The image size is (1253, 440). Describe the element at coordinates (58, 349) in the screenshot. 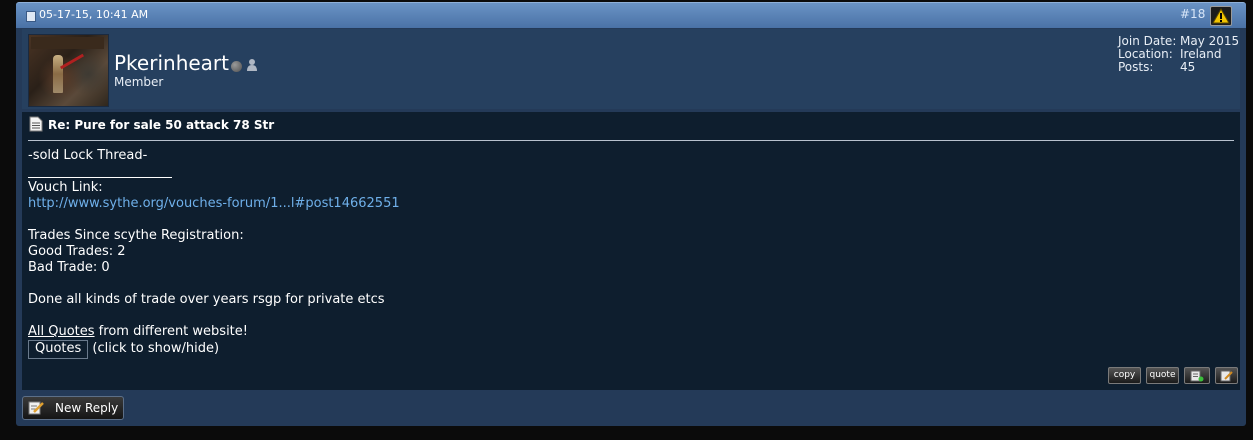

I see `quotes-toggle-button: Quotes` at that location.